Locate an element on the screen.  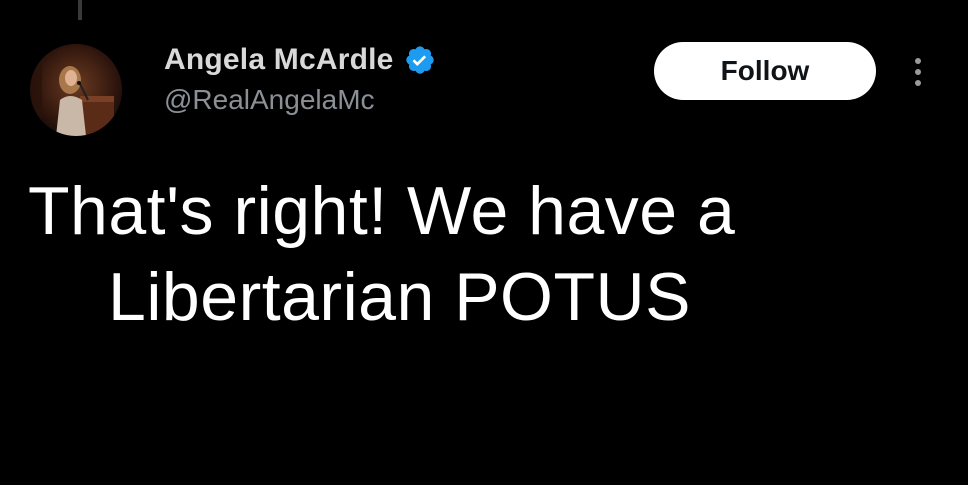
avatar is located at coordinates (76, 90).